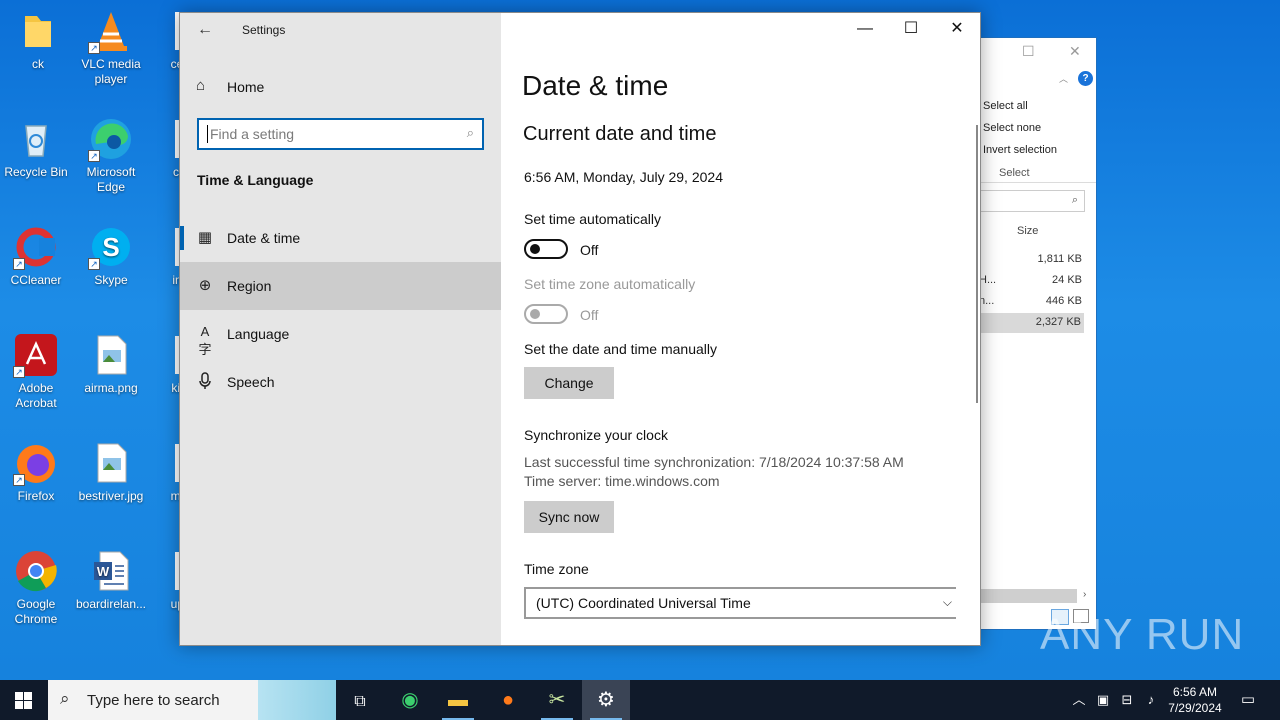  Describe the element at coordinates (264, 238) in the screenshot. I see `nav-item-label: Date & time` at that location.